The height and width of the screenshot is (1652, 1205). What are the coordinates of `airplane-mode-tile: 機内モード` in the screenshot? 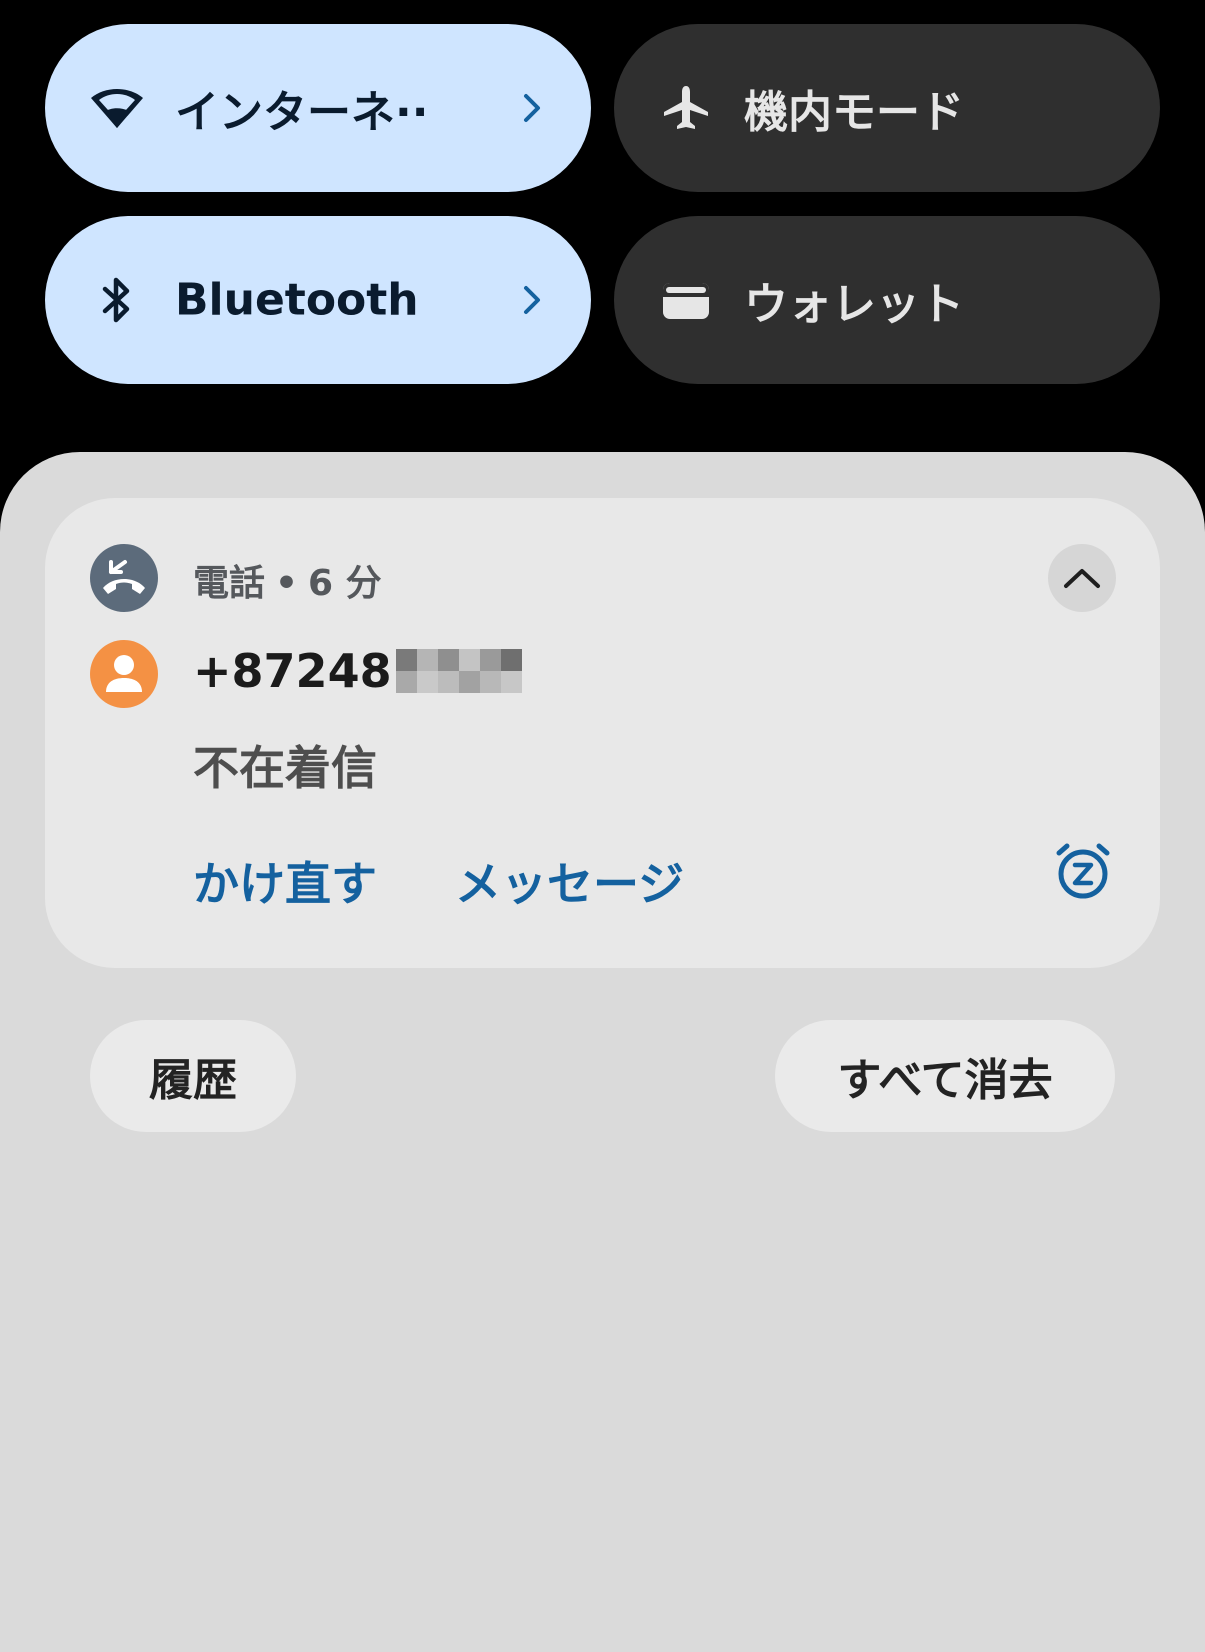 It's located at (887, 108).